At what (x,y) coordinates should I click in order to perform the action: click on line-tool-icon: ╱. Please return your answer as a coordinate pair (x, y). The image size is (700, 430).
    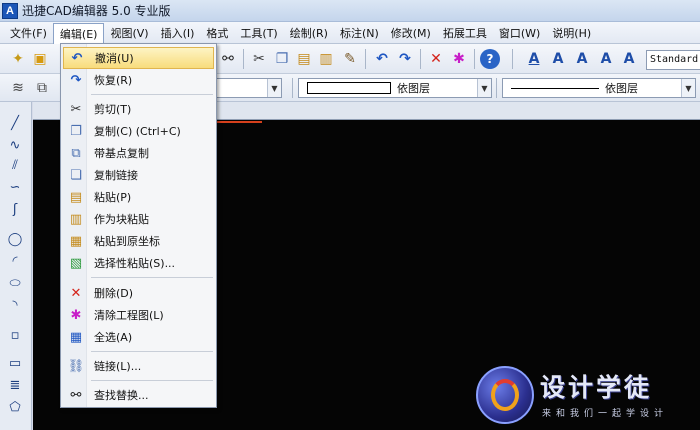
    Looking at the image, I should click on (15, 123).